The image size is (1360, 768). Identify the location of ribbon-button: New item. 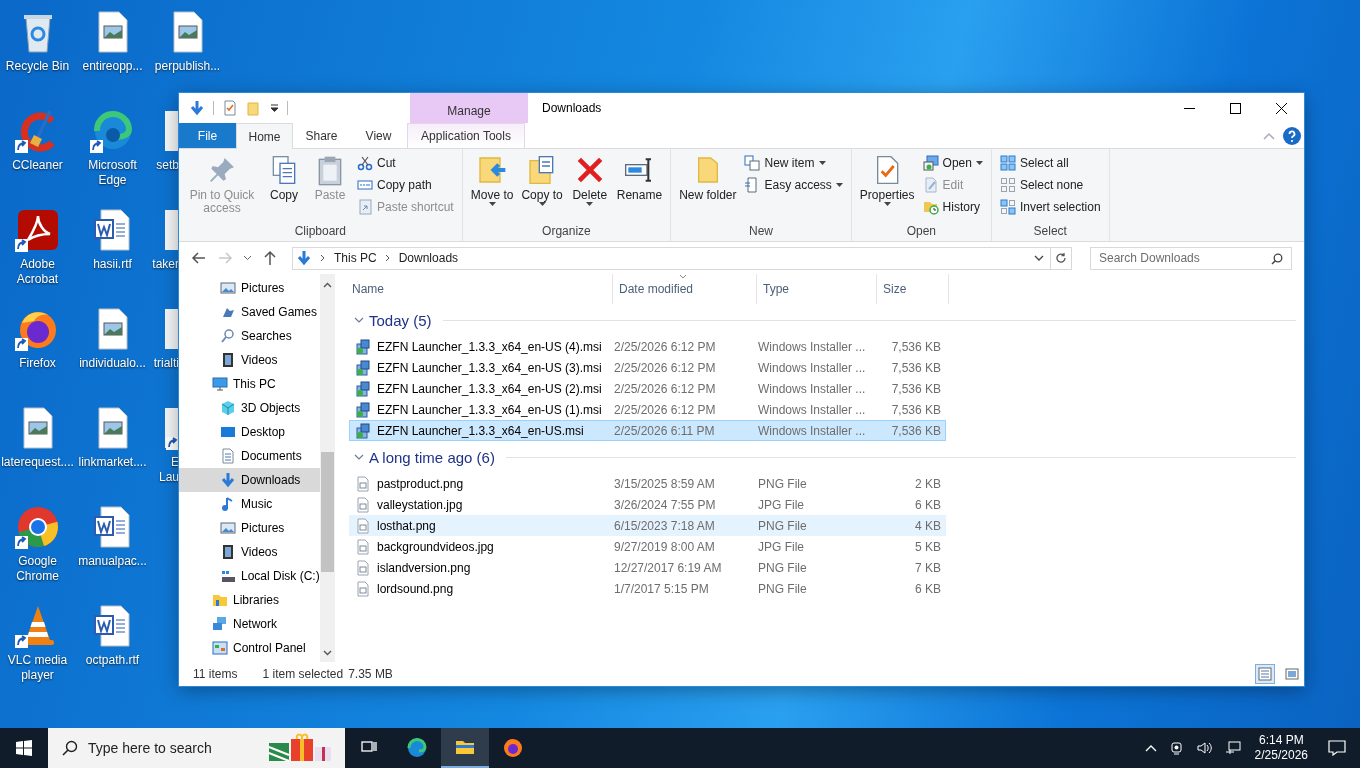
(793, 163).